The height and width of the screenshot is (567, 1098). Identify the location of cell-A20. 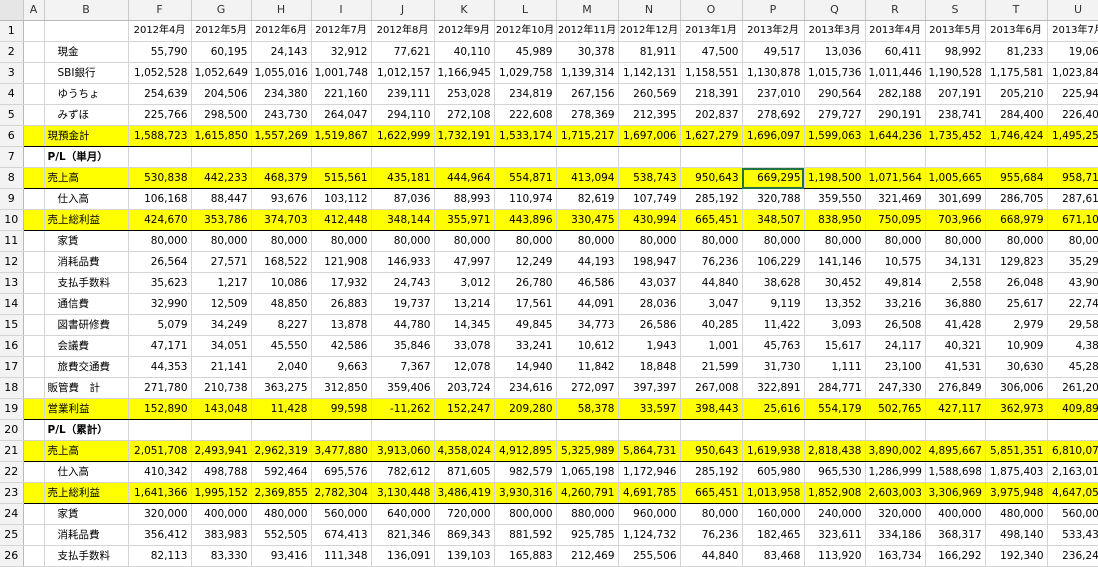
(34, 430).